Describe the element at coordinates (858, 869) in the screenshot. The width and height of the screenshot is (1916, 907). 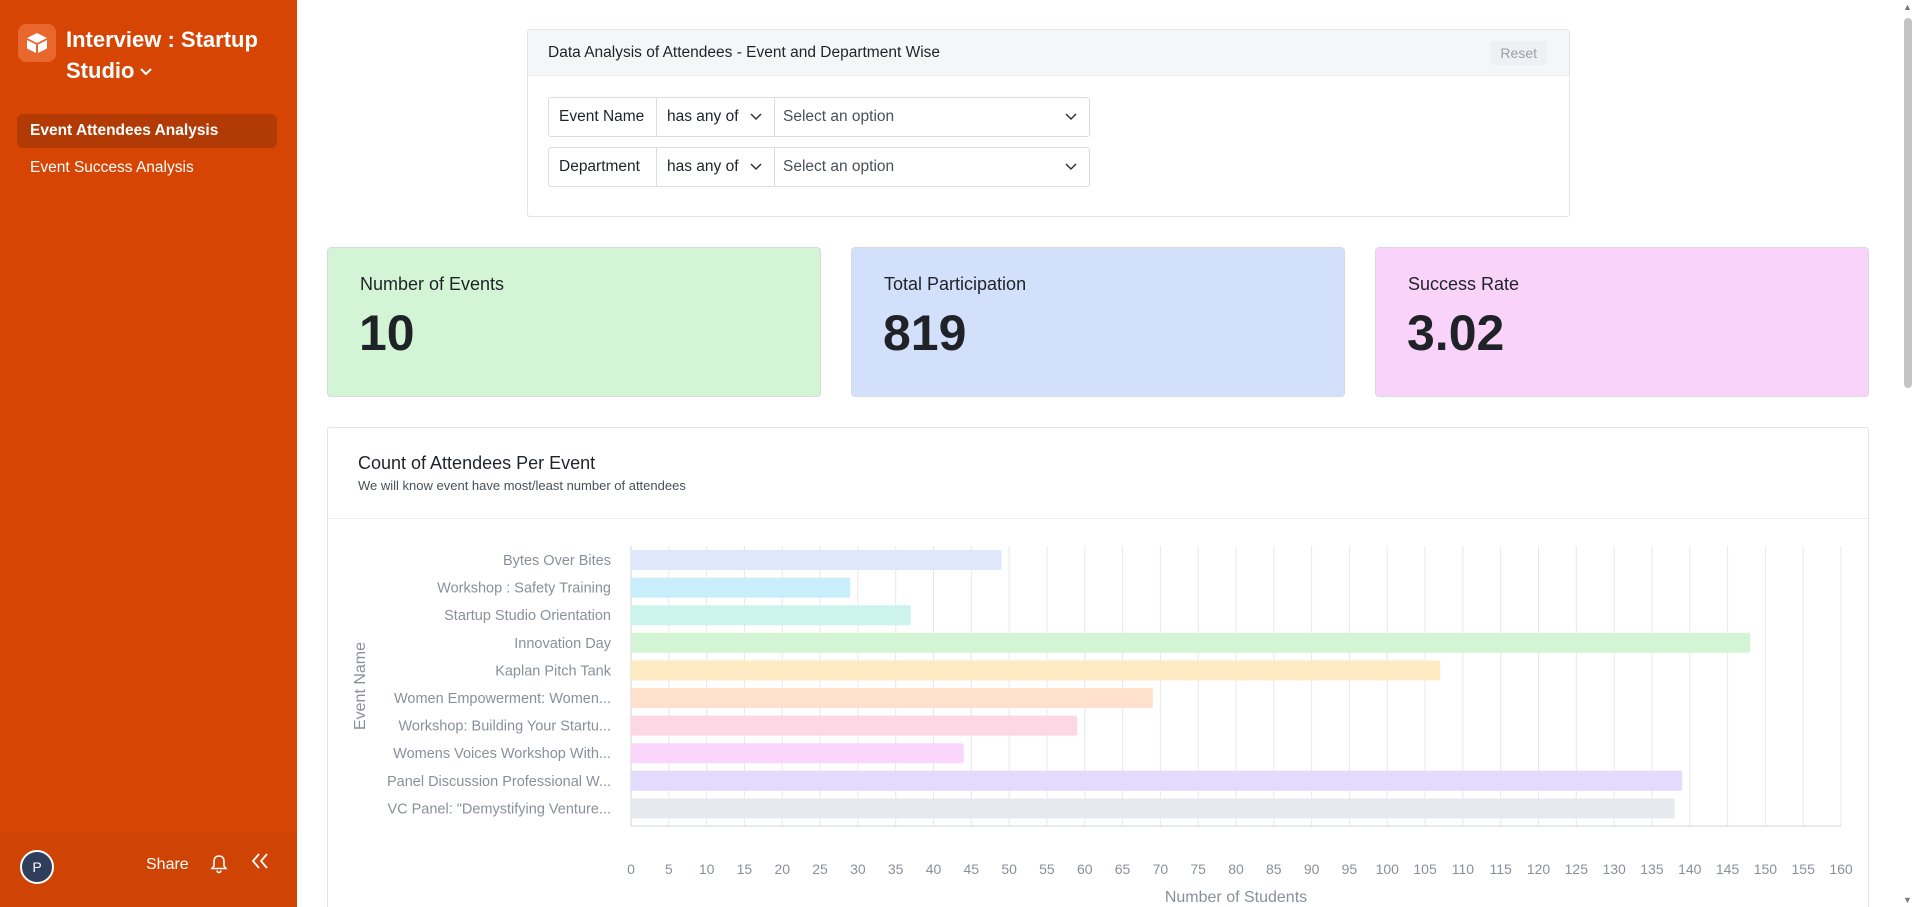
I see `x-tick-label: 30` at that location.